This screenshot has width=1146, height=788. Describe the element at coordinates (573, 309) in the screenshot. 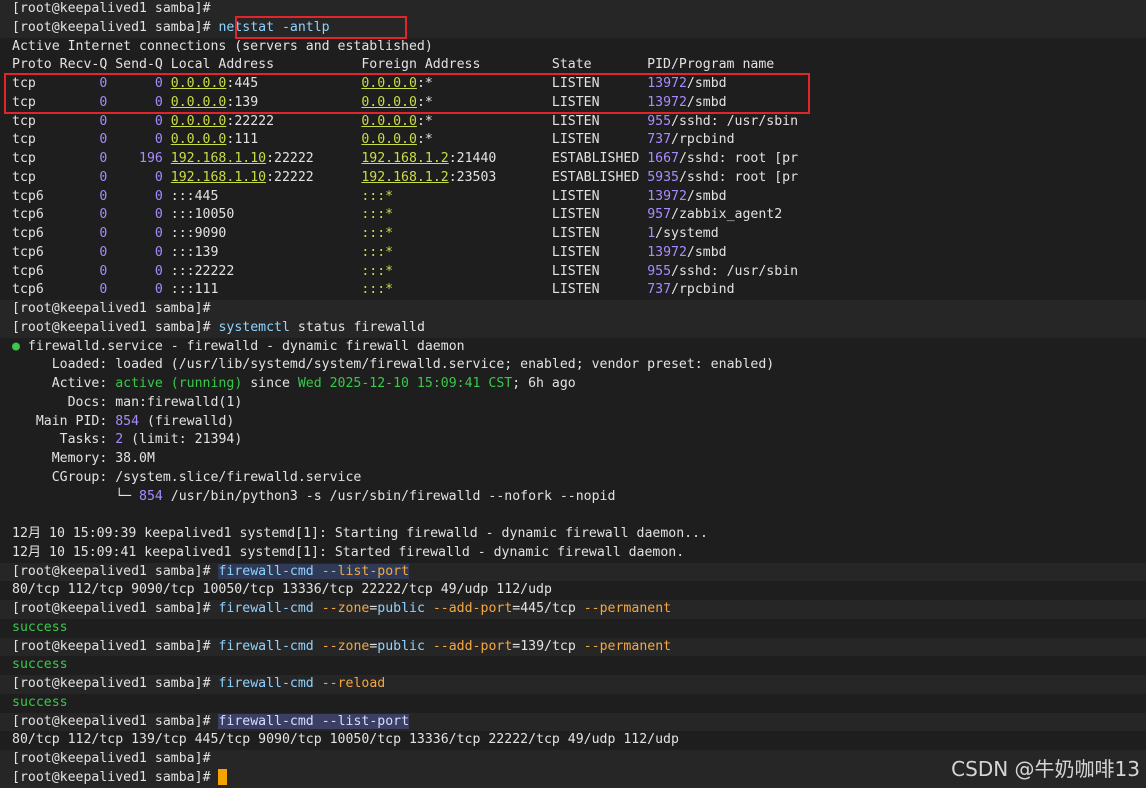

I see `prompt-line: [root@keepalived1 samba]#` at that location.